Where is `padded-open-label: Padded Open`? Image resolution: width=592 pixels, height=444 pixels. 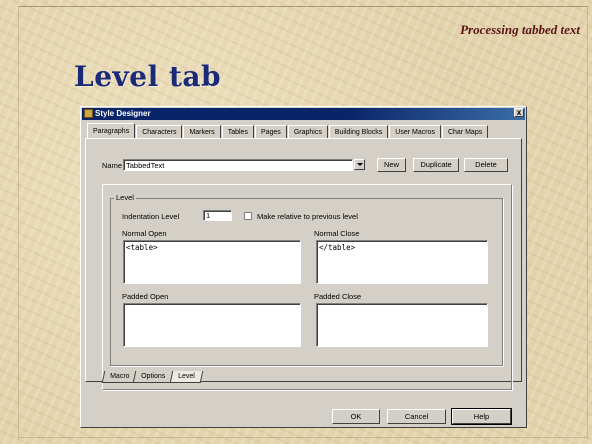 padded-open-label: Padded Open is located at coordinates (145, 296).